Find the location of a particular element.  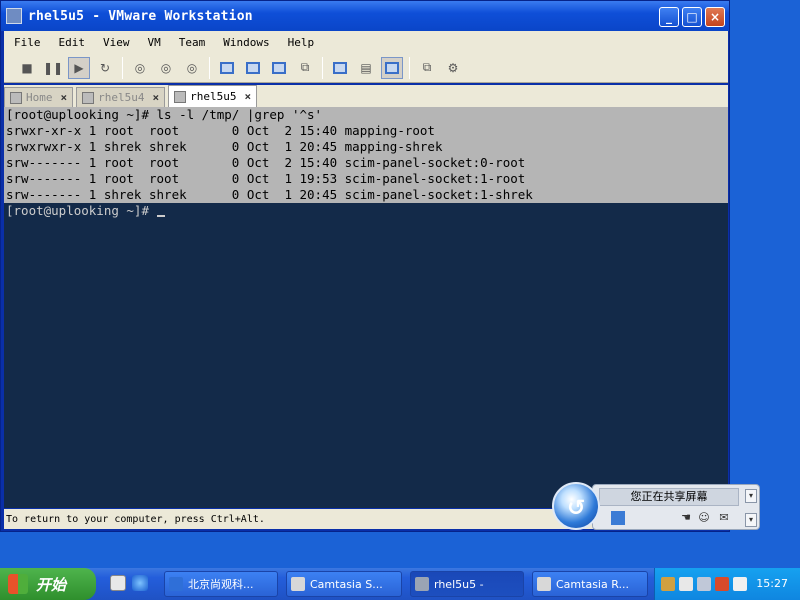

taskbar-item-vmware: rhel5u5 - is located at coordinates (467, 584).